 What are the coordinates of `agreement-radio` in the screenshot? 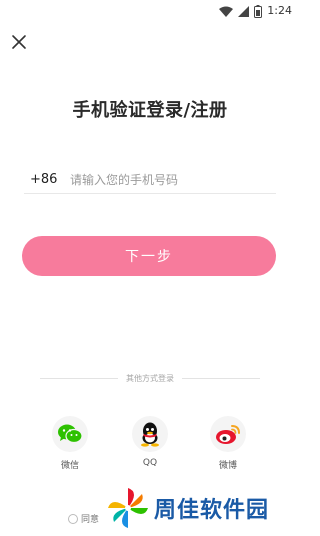 It's located at (73, 518).